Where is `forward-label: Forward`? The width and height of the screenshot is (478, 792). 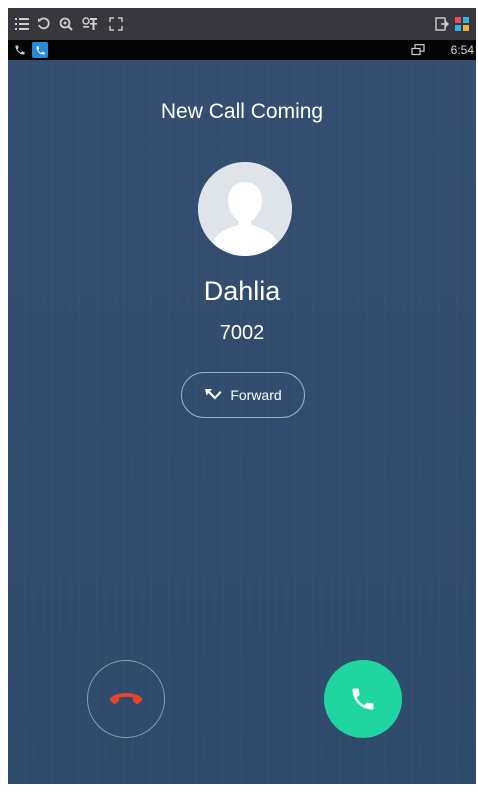 forward-label: Forward is located at coordinates (256, 395).